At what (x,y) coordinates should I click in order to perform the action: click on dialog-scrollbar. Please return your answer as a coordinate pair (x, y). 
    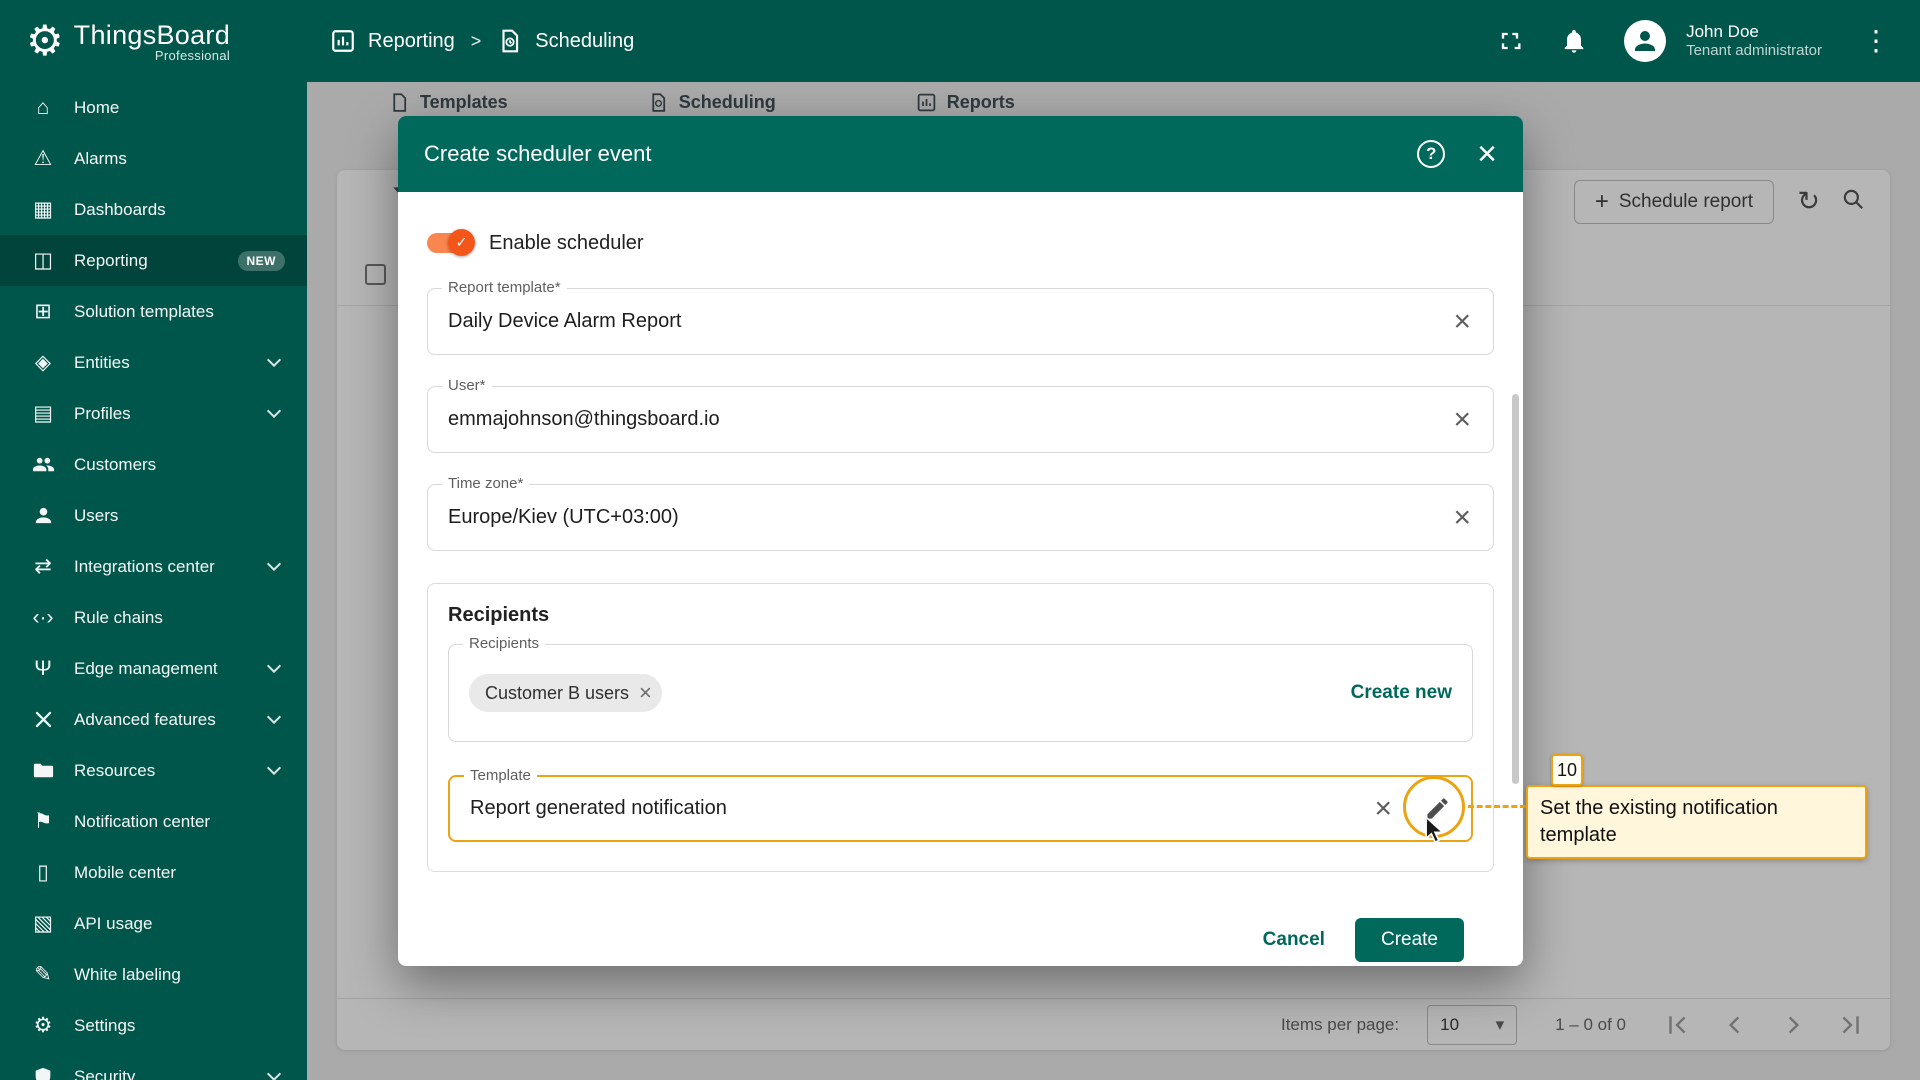
    Looking at the image, I should click on (1515, 589).